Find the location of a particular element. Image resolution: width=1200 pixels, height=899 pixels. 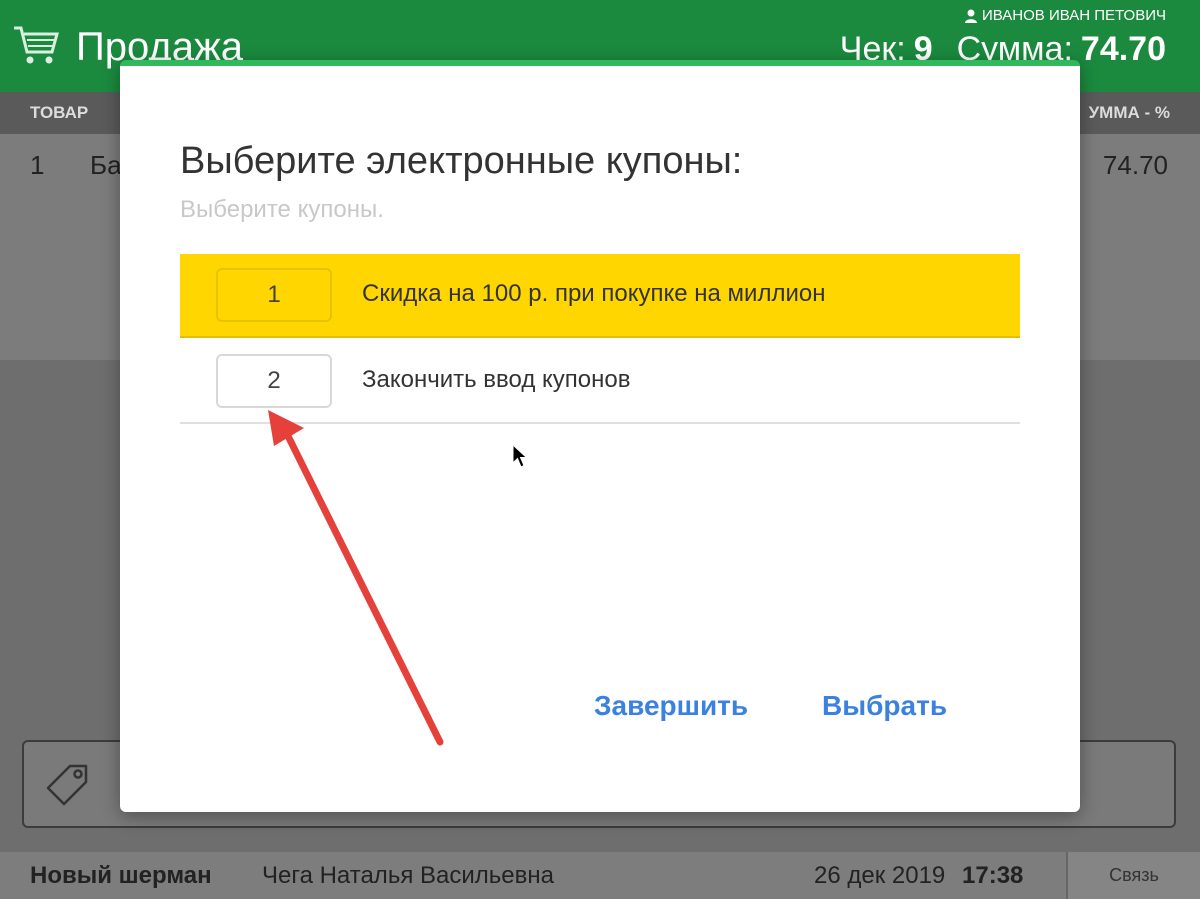

tag-icon is located at coordinates (67, 785).